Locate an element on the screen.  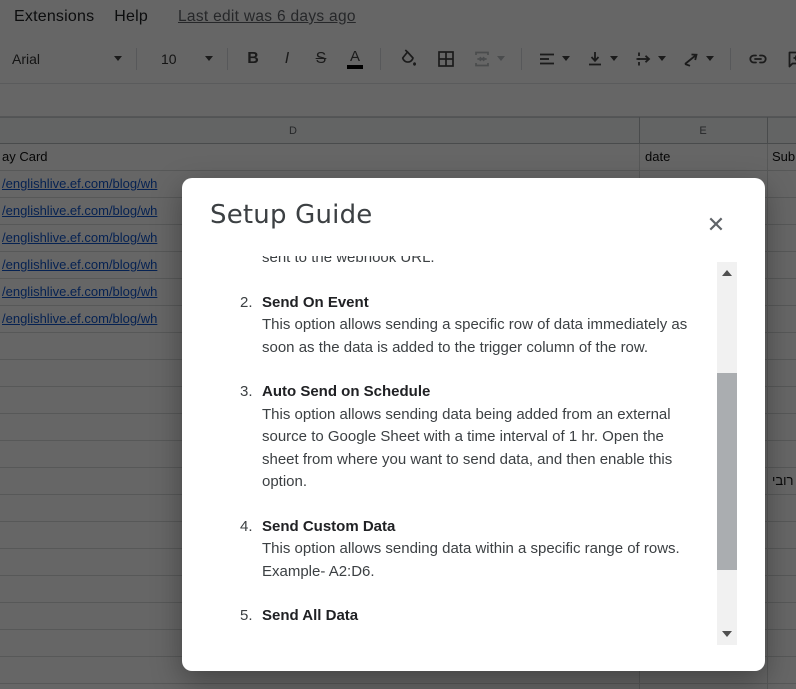
item-number: 2. is located at coordinates (246, 302).